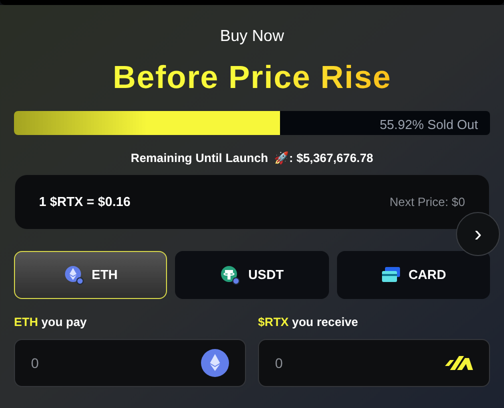 This screenshot has width=504, height=408. Describe the element at coordinates (331, 158) in the screenshot. I see `remaining-amount: : $5,367,676.78` at that location.